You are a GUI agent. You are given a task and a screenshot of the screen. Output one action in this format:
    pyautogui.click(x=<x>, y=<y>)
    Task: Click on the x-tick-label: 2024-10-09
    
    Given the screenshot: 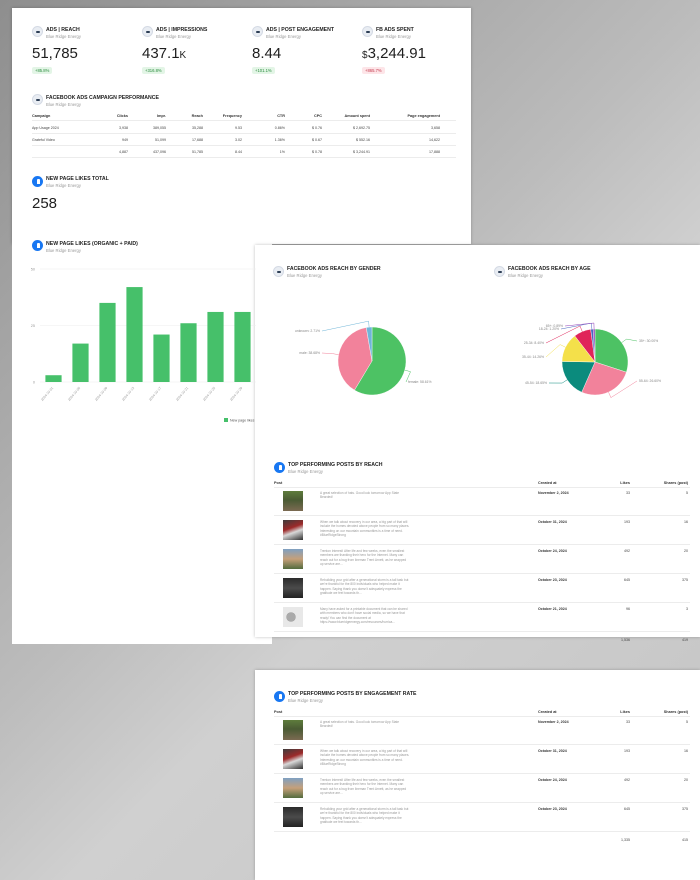 What is the action you would take?
    pyautogui.click(x=101, y=394)
    